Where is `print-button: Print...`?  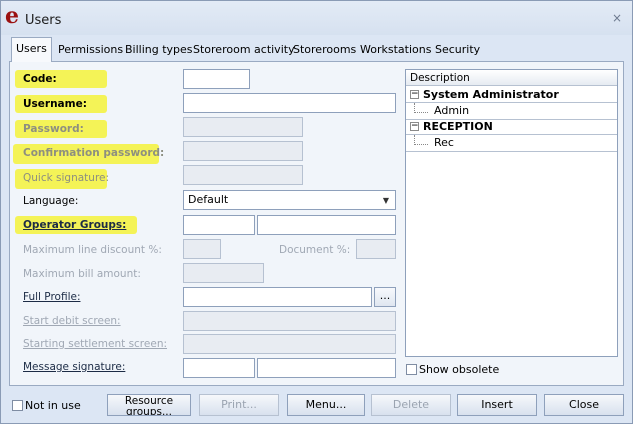
print-button: Print... is located at coordinates (239, 405).